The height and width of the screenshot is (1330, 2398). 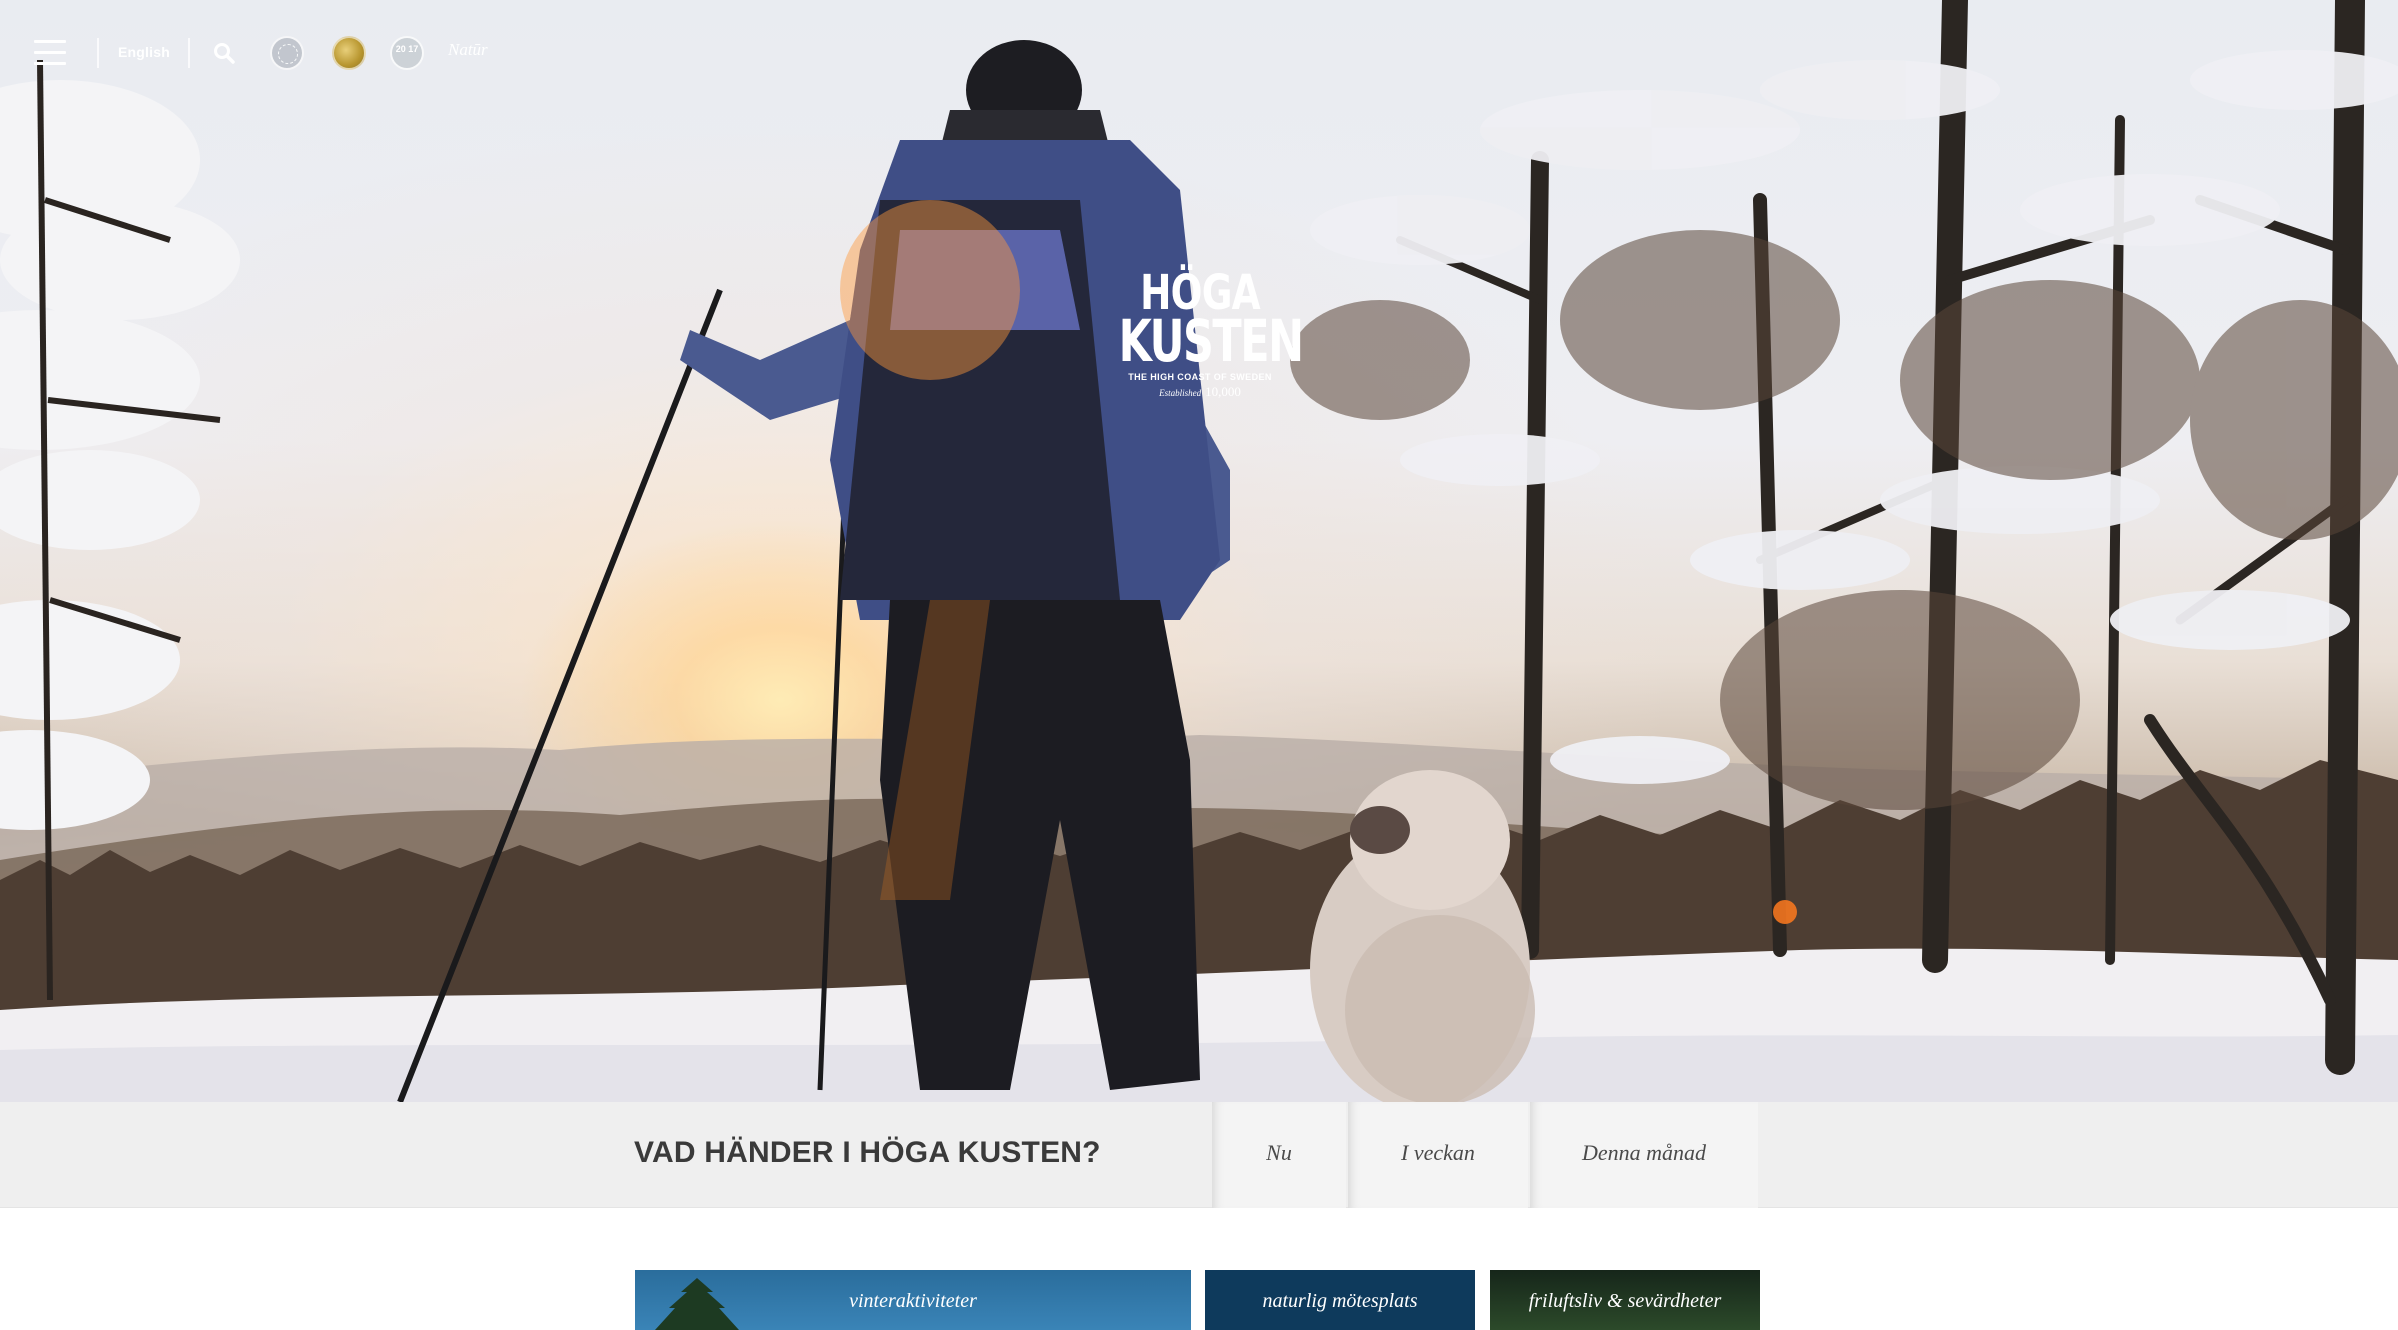 What do you see at coordinates (349, 53) in the screenshot?
I see `partner-gold-seal-icon` at bounding box center [349, 53].